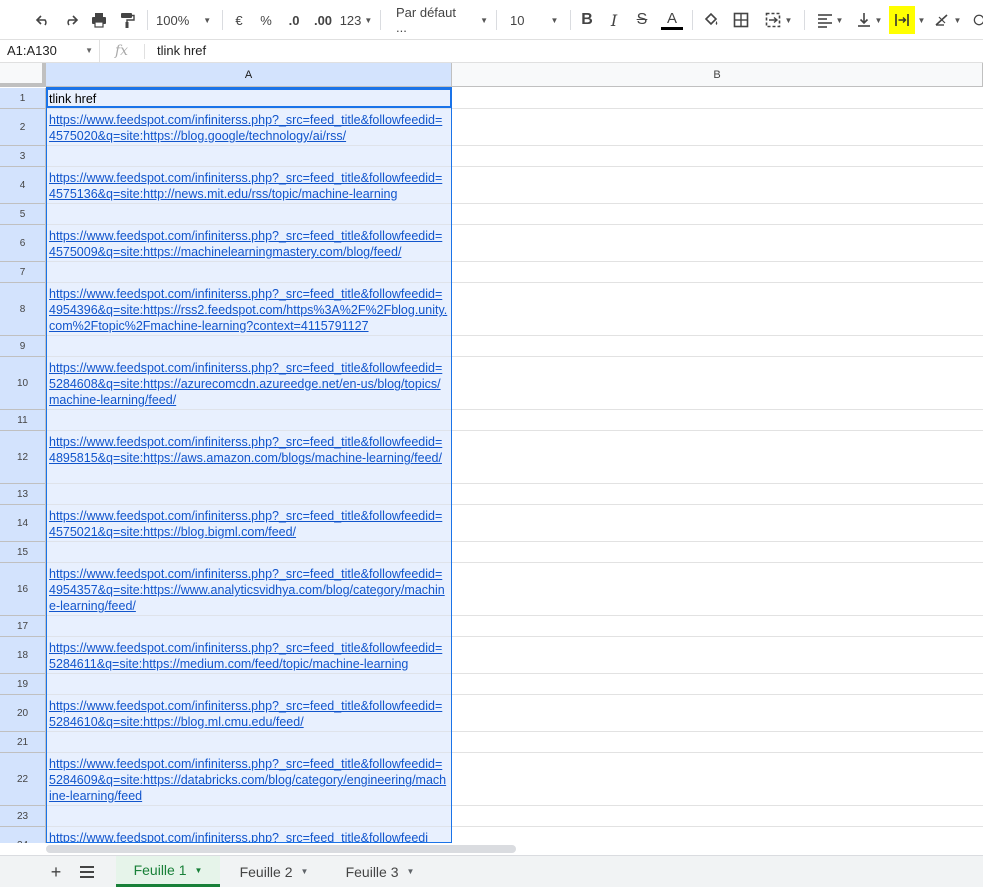 The height and width of the screenshot is (887, 983). What do you see at coordinates (23, 835) in the screenshot?
I see `row-header: 24` at bounding box center [23, 835].